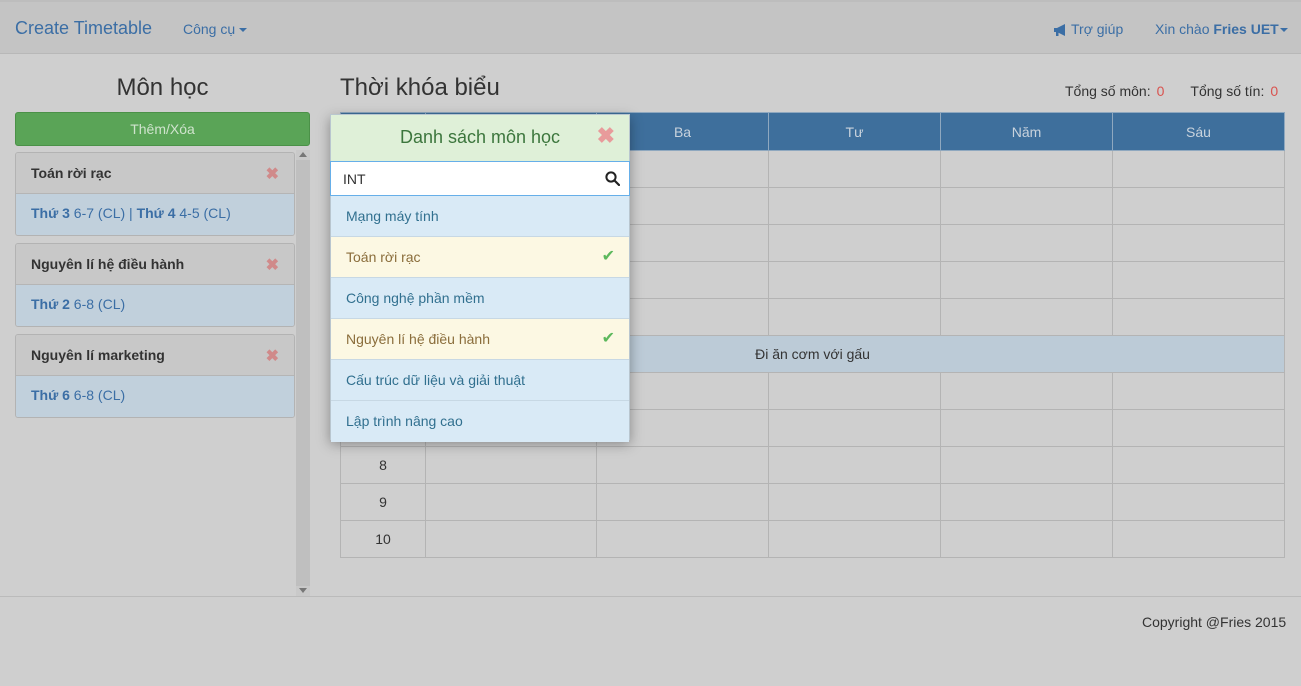 This screenshot has width=1301, height=686. What do you see at coordinates (1097, 29) in the screenshot?
I see `help-label: Trợ giúp` at bounding box center [1097, 29].